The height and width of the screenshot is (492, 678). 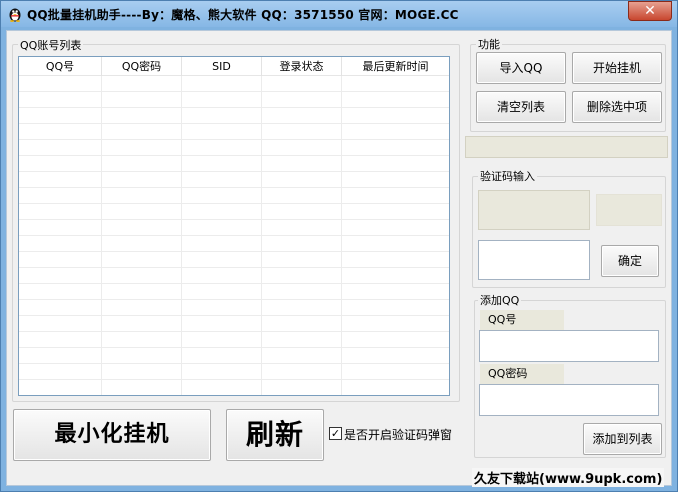 What do you see at coordinates (522, 320) in the screenshot?
I see `qq-number-label: QQ号` at bounding box center [522, 320].